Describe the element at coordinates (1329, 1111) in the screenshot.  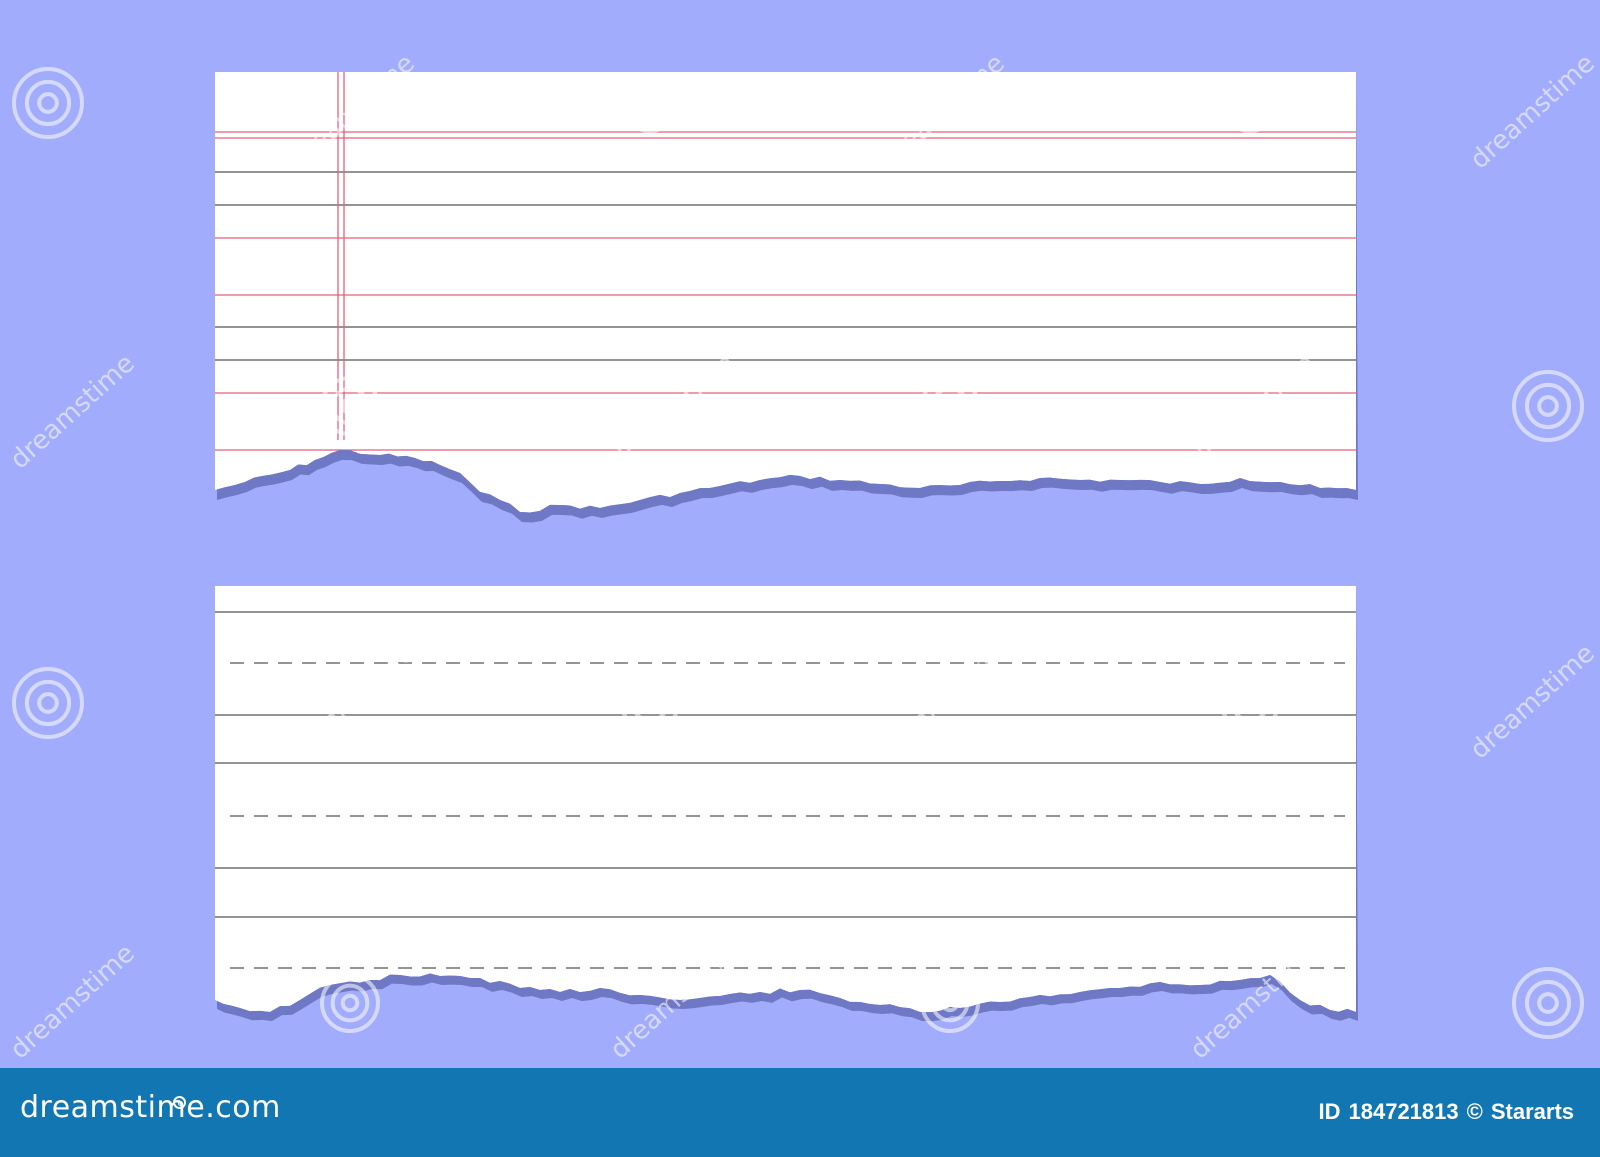
I see `id-label: ID` at that location.